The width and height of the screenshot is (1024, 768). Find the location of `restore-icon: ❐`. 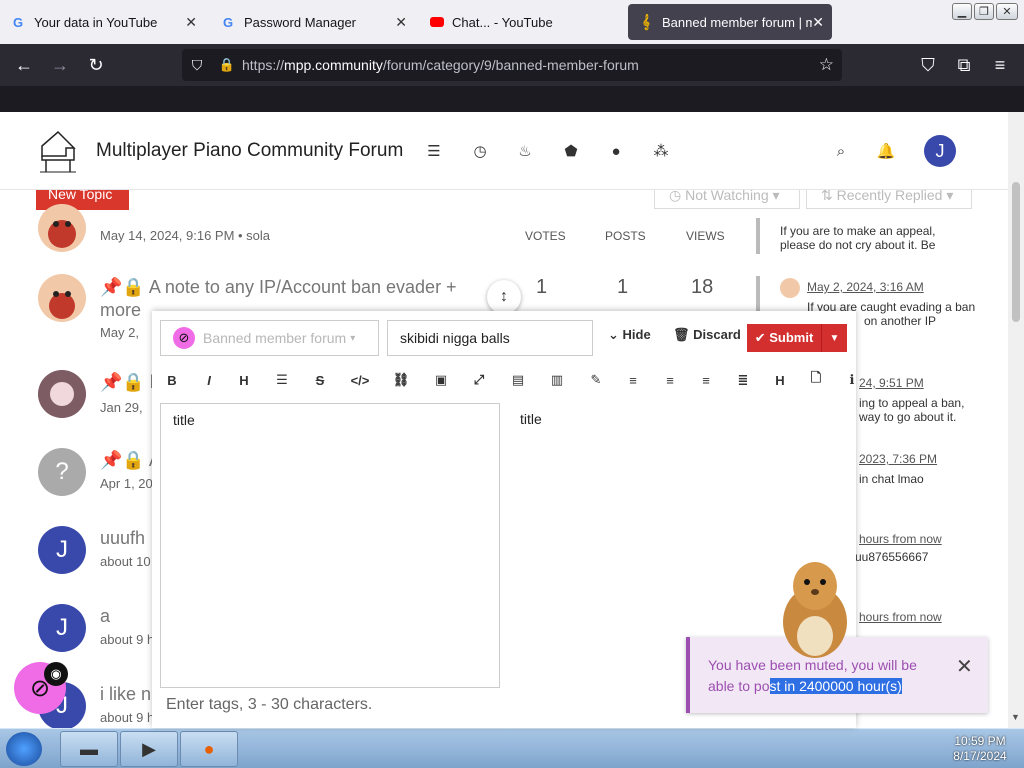

restore-icon: ❐ is located at coordinates (984, 11).